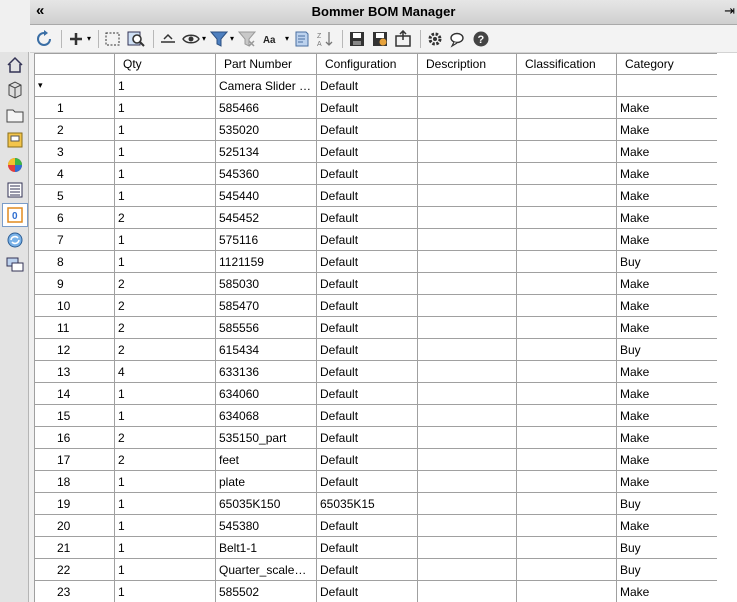 This screenshot has height=602, width=737. What do you see at coordinates (266, 217) in the screenshot?
I see `cell-part-number: 545452` at bounding box center [266, 217].